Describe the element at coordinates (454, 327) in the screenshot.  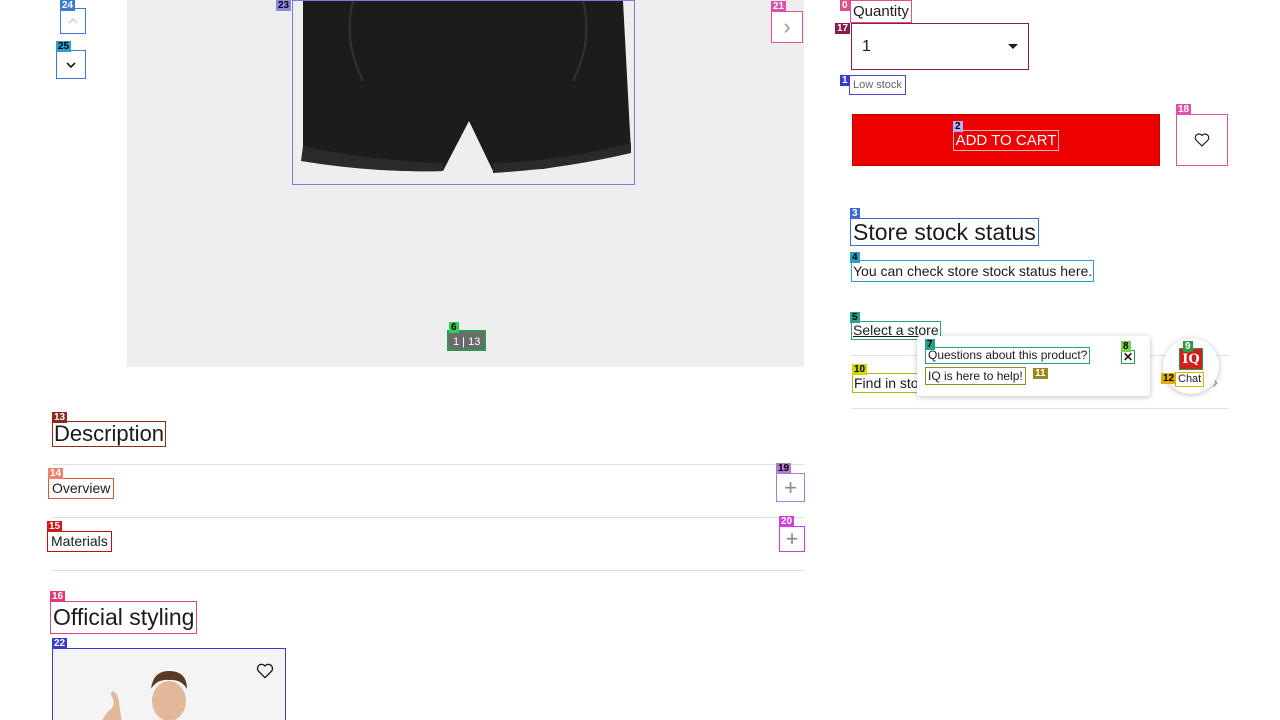
I see `overlay-tag-6: 6` at that location.